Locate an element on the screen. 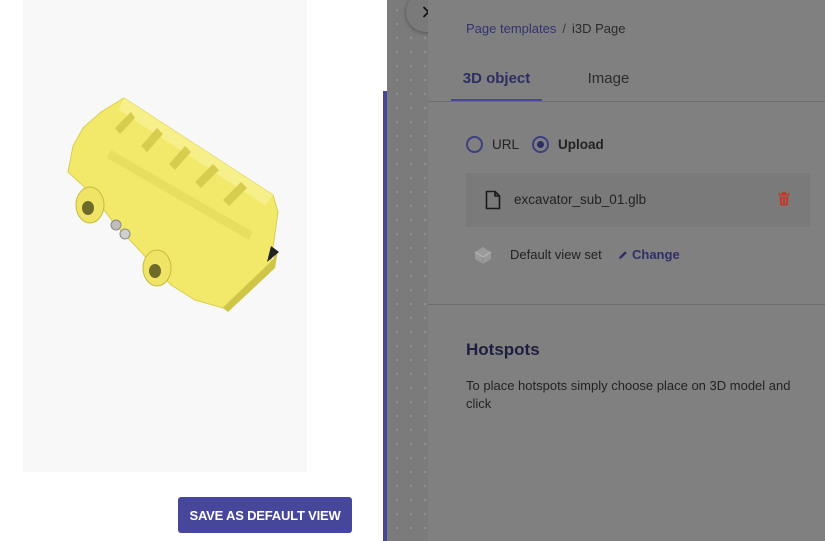 The image size is (825, 541). pencil-icon is located at coordinates (623, 254).